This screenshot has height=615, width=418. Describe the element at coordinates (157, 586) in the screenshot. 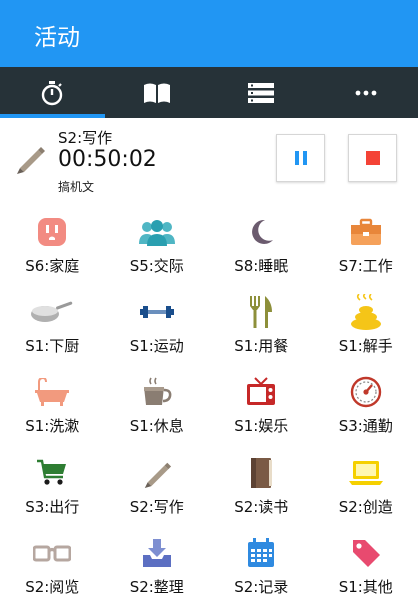

I see `activity-label: S2:整理` at that location.